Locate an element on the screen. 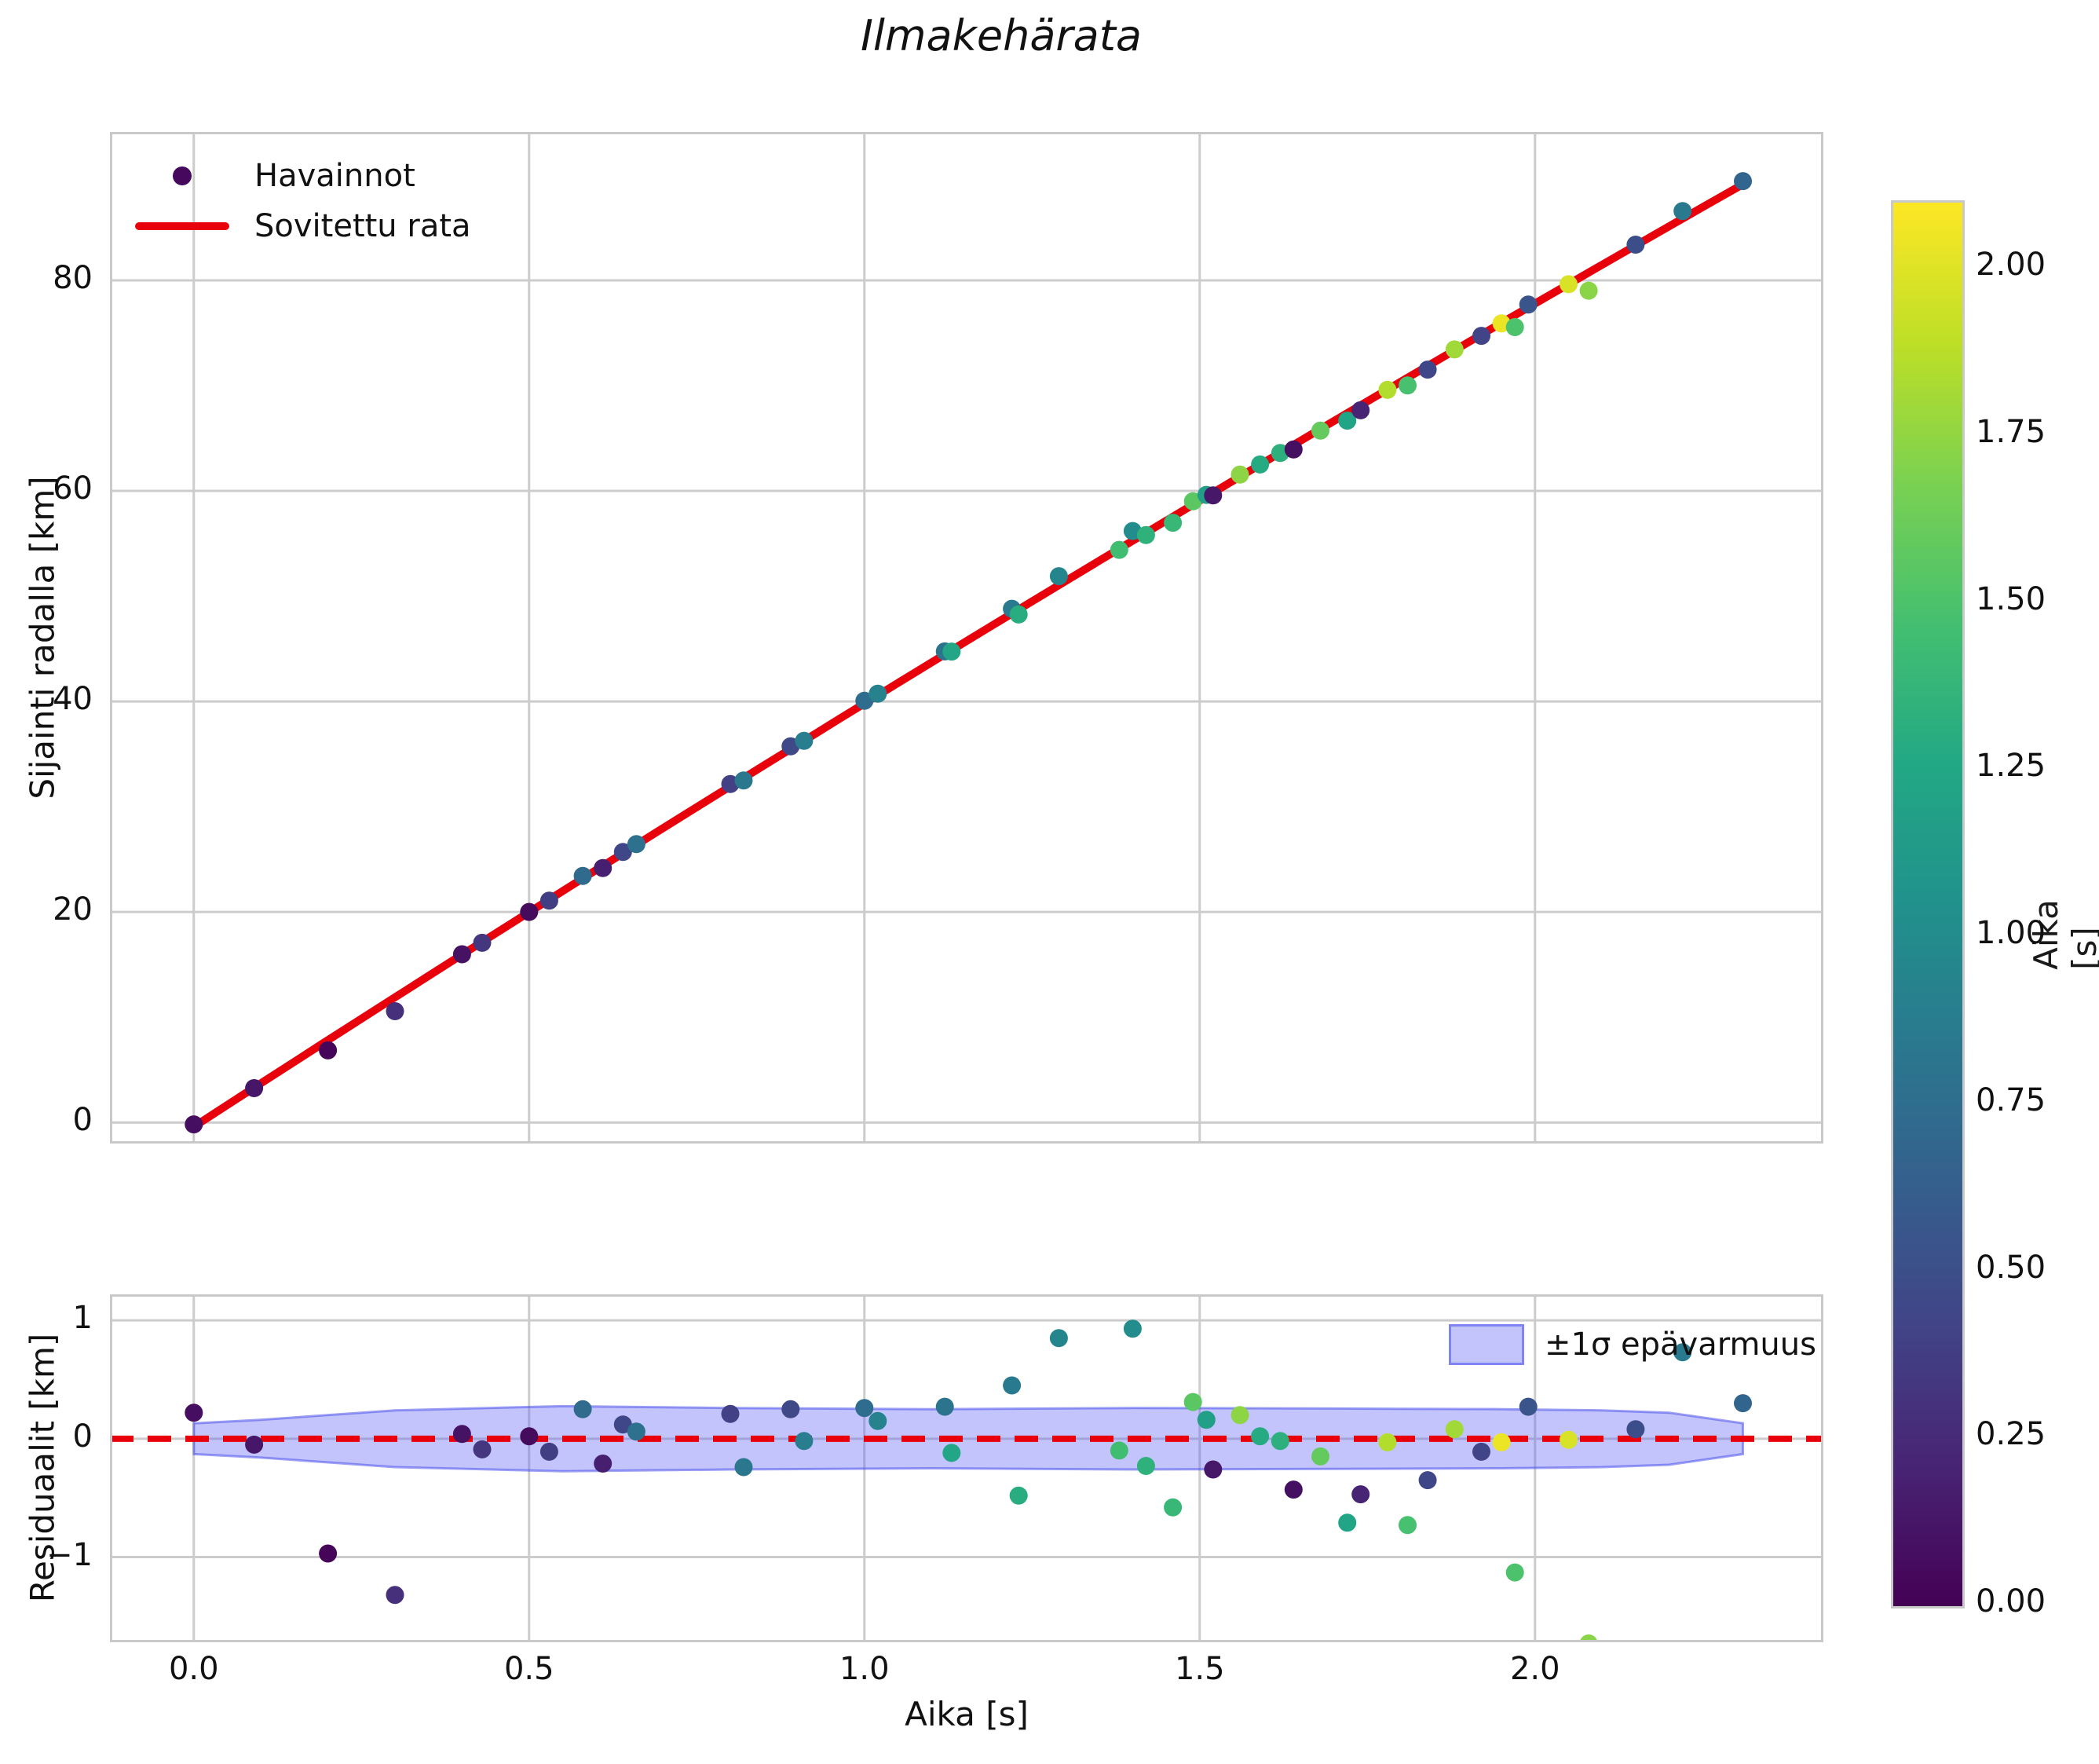  colorbar-tick-label: 2.00 is located at coordinates (2011, 265).